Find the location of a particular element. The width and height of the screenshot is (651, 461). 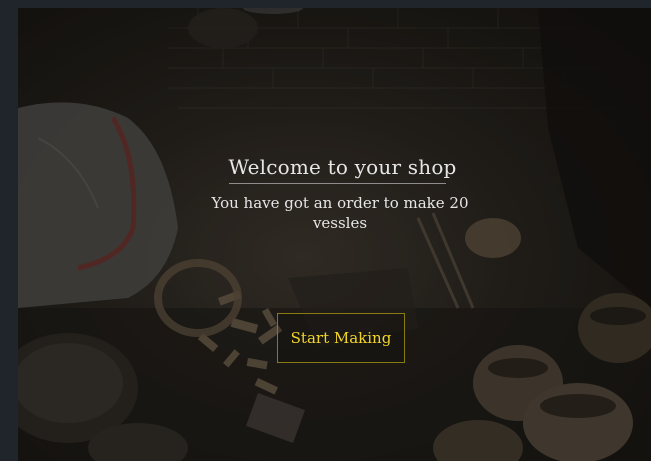

welcome-title: Welcome to your shop is located at coordinates (342, 167).